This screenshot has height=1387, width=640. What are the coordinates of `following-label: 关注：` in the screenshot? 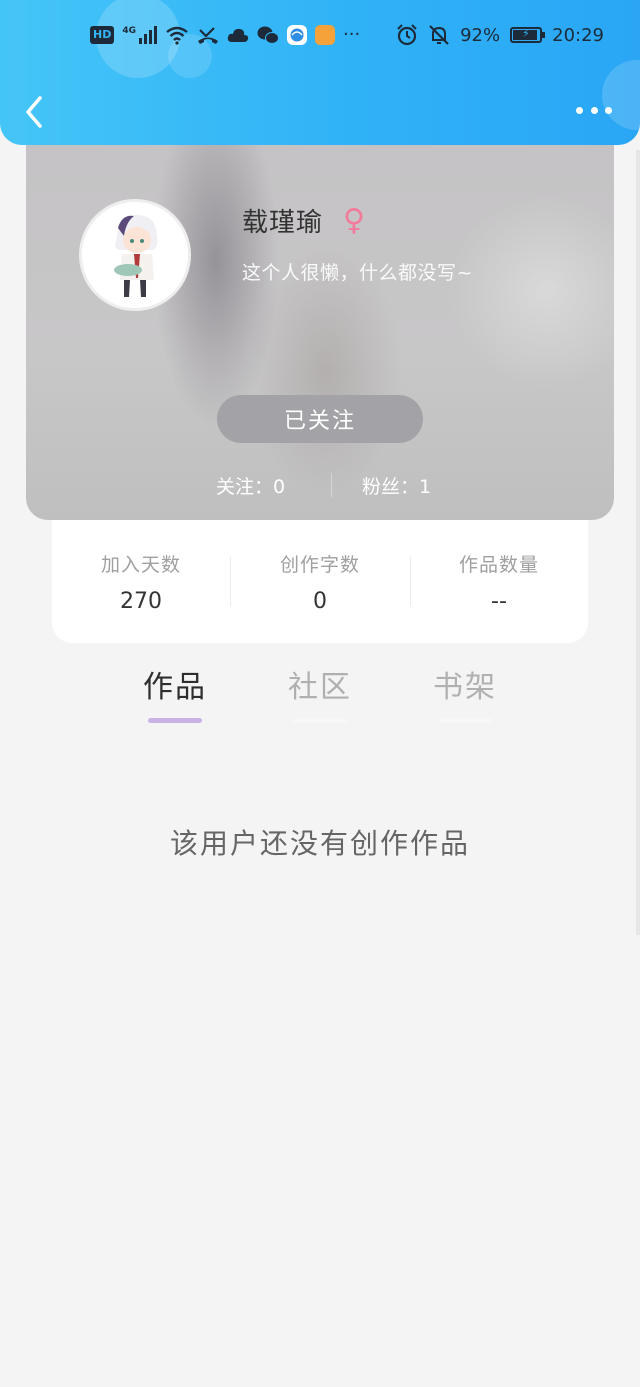 It's located at (245, 487).